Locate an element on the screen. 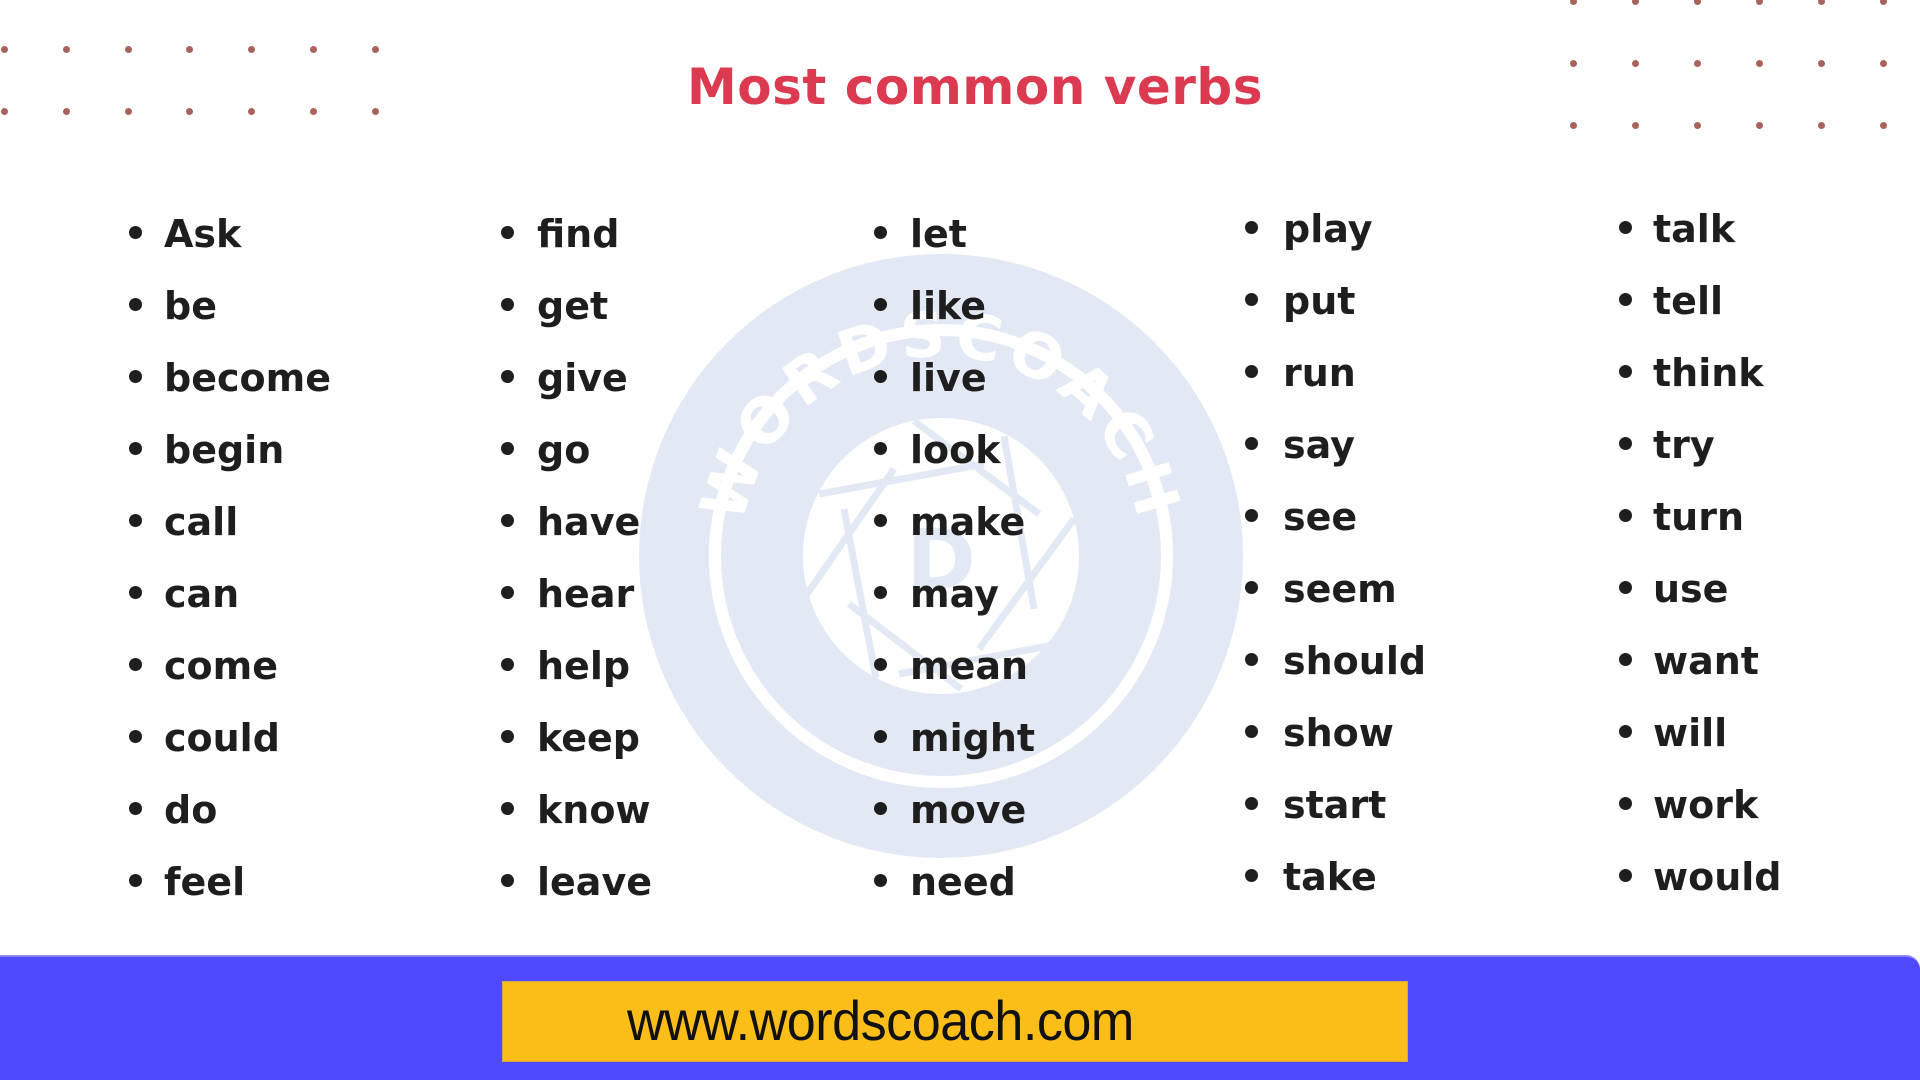 The width and height of the screenshot is (1920, 1080). verb-list-item: see is located at coordinates (1320, 517).